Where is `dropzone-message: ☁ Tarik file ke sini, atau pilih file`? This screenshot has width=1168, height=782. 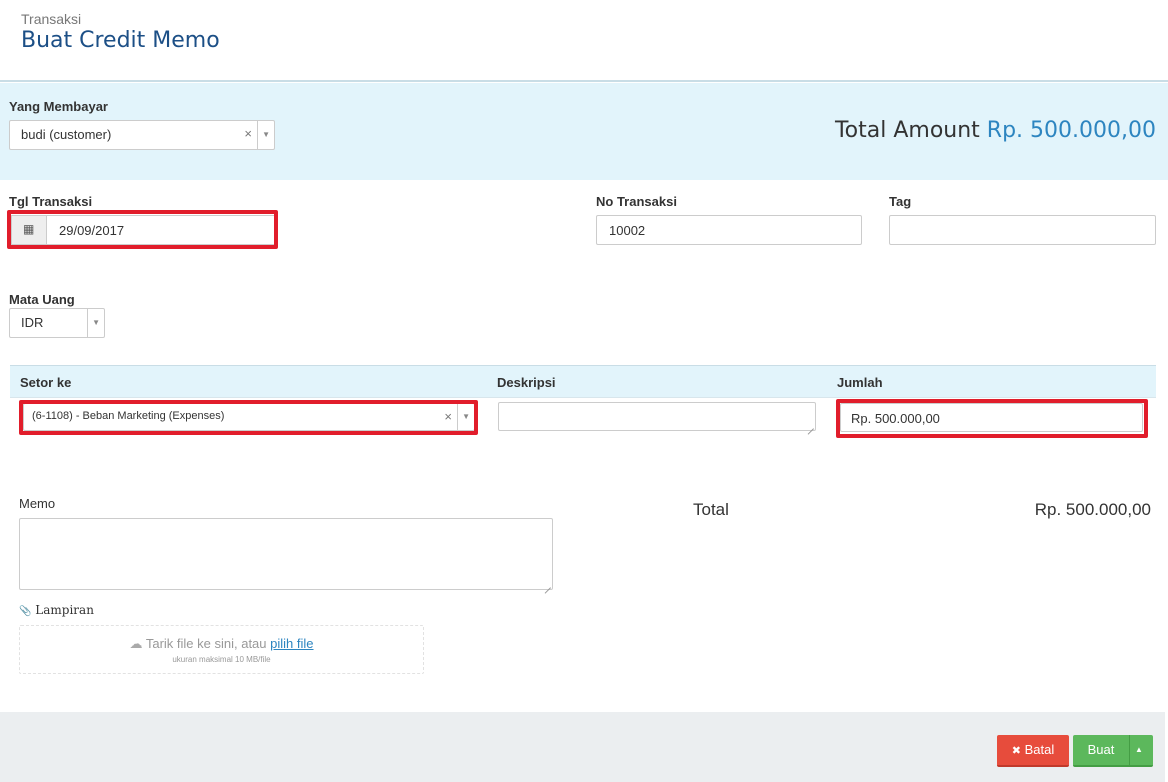 dropzone-message: ☁ Tarik file ke sini, atau pilih file is located at coordinates (221, 644).